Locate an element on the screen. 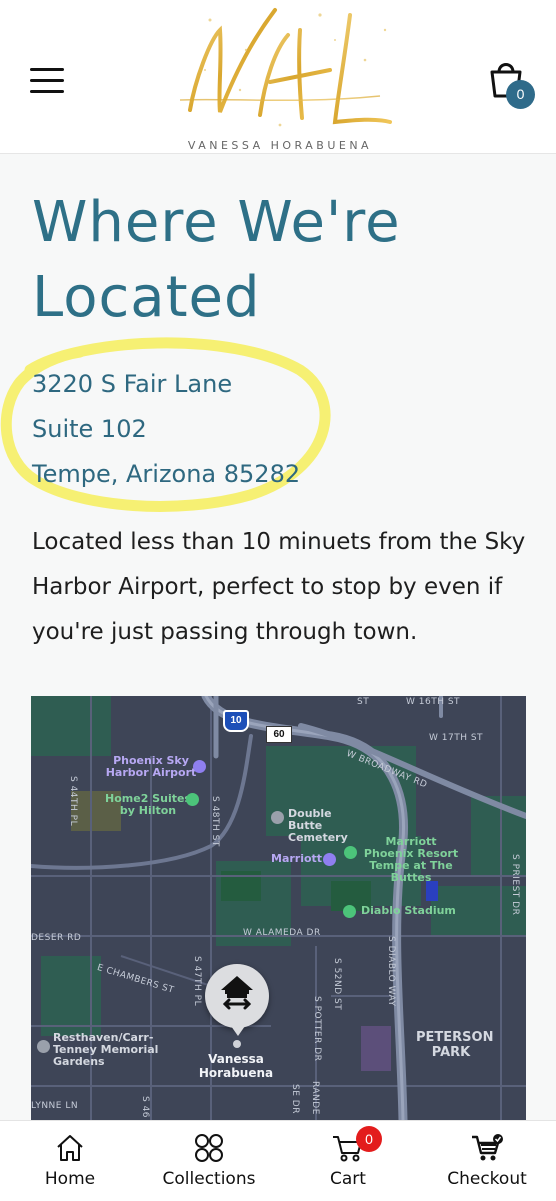  tab-checkout: Checkout is located at coordinates (487, 1161).